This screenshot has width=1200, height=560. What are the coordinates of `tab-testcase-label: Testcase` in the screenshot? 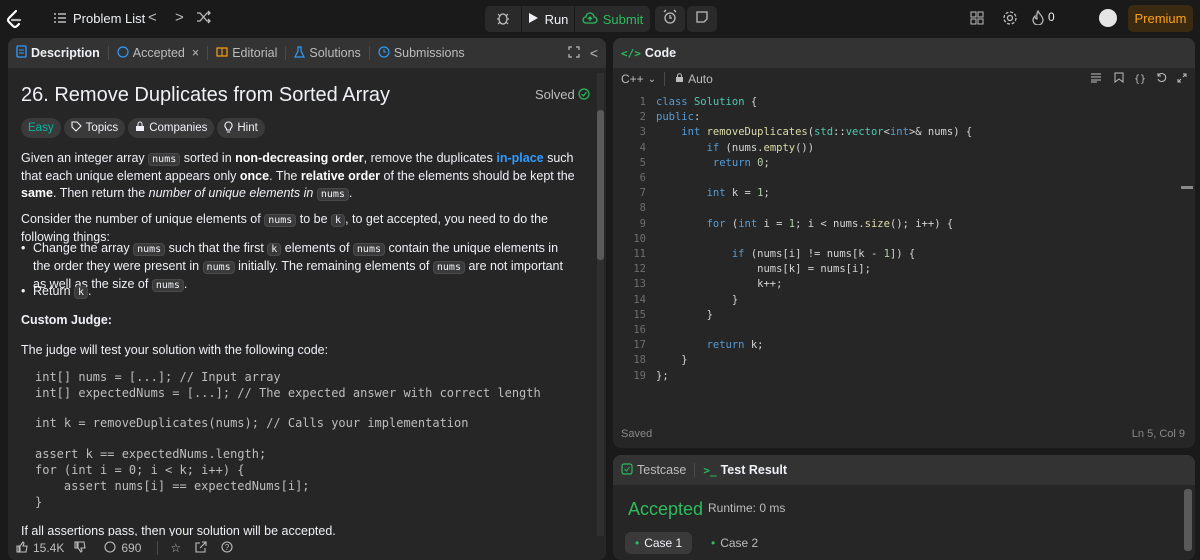 It's located at (662, 470).